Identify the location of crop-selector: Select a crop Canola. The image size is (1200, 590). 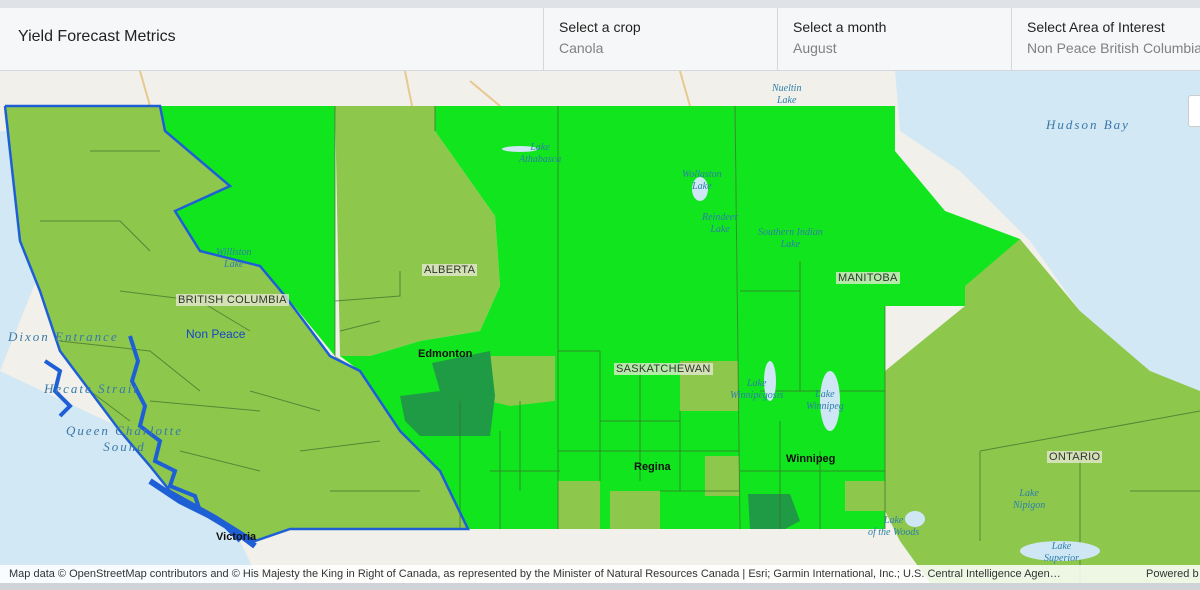
(660, 39).